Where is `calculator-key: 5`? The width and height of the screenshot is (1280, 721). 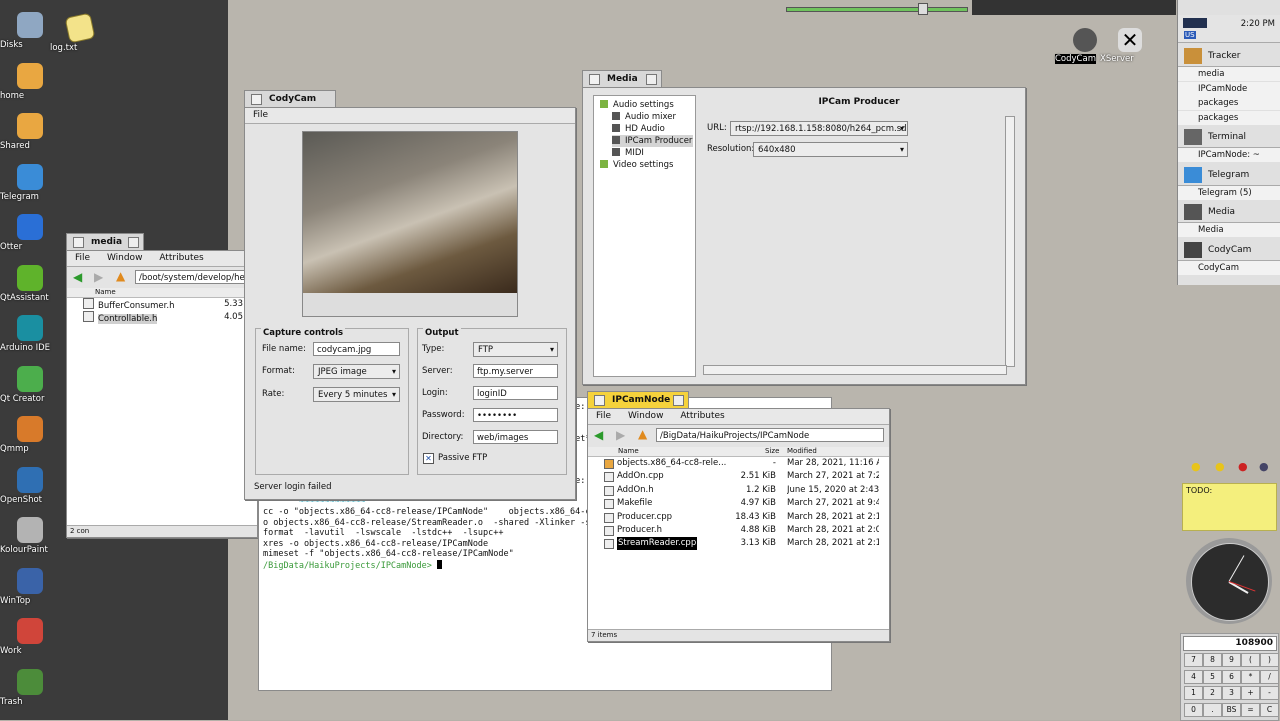
calculator-key: 5 is located at coordinates (1212, 676).